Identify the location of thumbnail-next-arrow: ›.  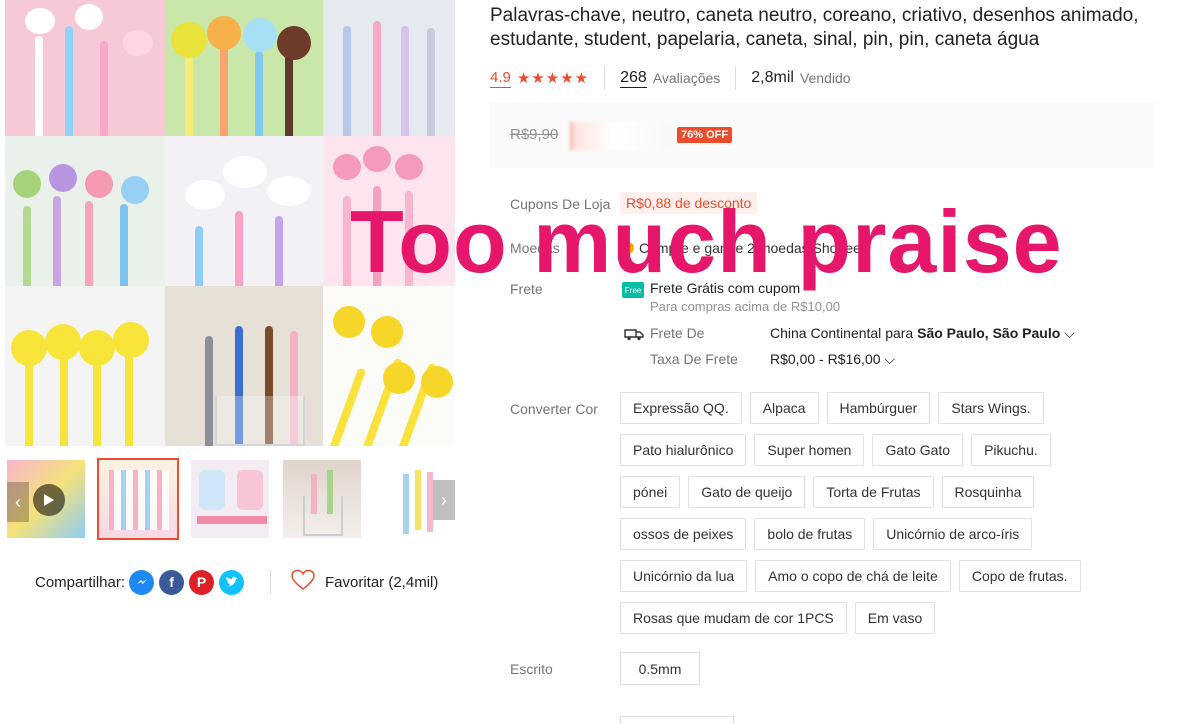
(444, 500).